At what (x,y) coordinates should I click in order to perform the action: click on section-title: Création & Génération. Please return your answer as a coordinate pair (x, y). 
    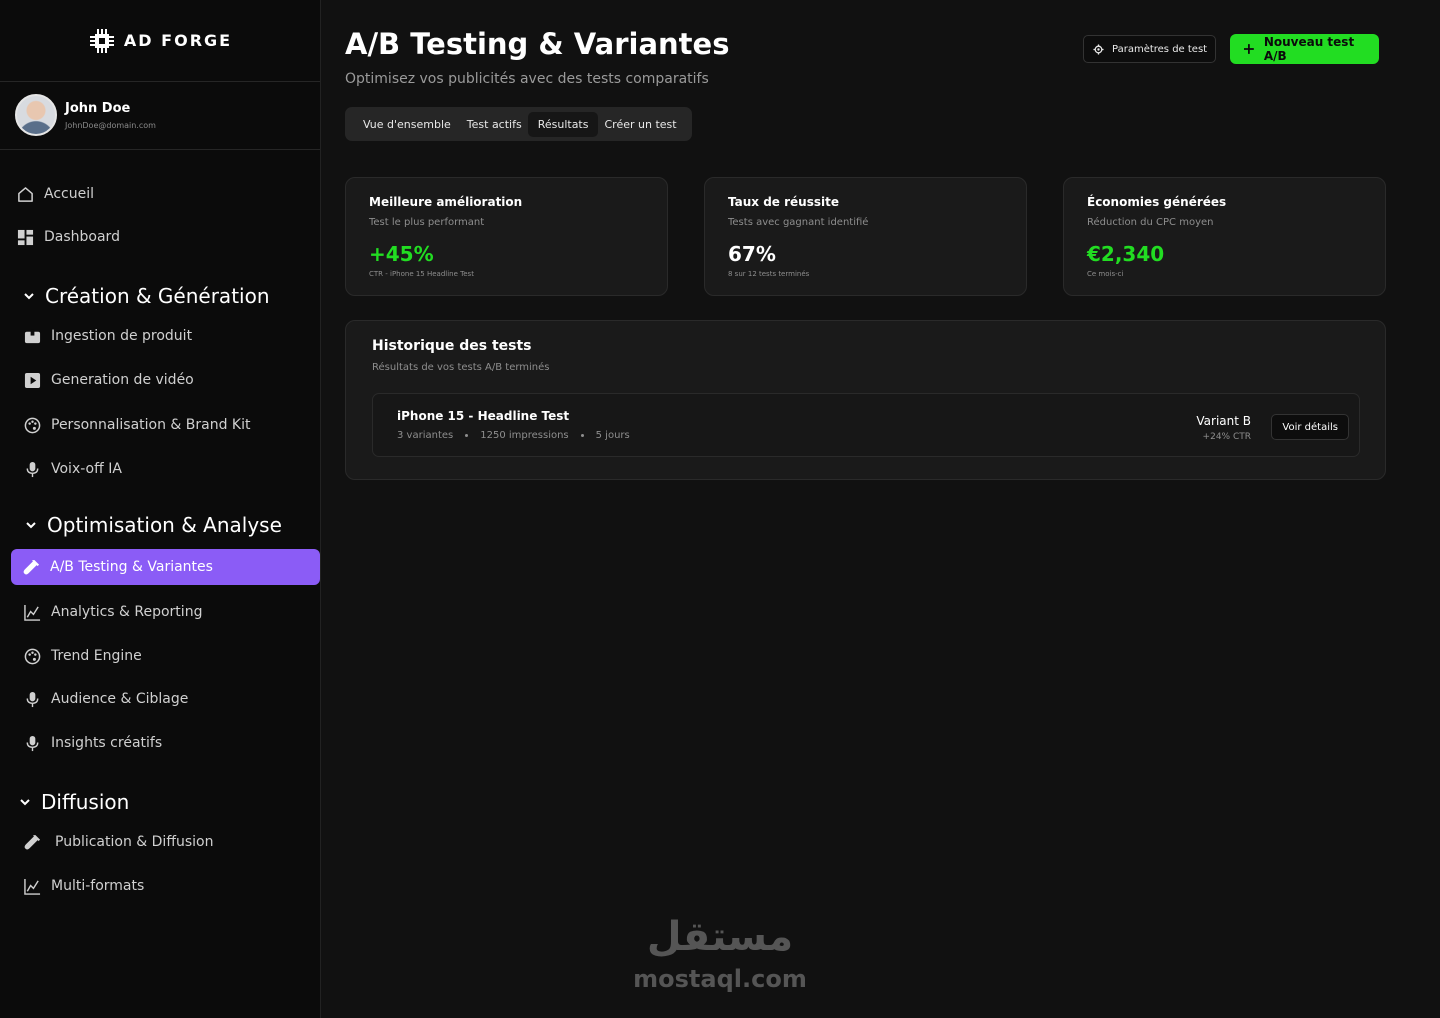
    Looking at the image, I should click on (157, 296).